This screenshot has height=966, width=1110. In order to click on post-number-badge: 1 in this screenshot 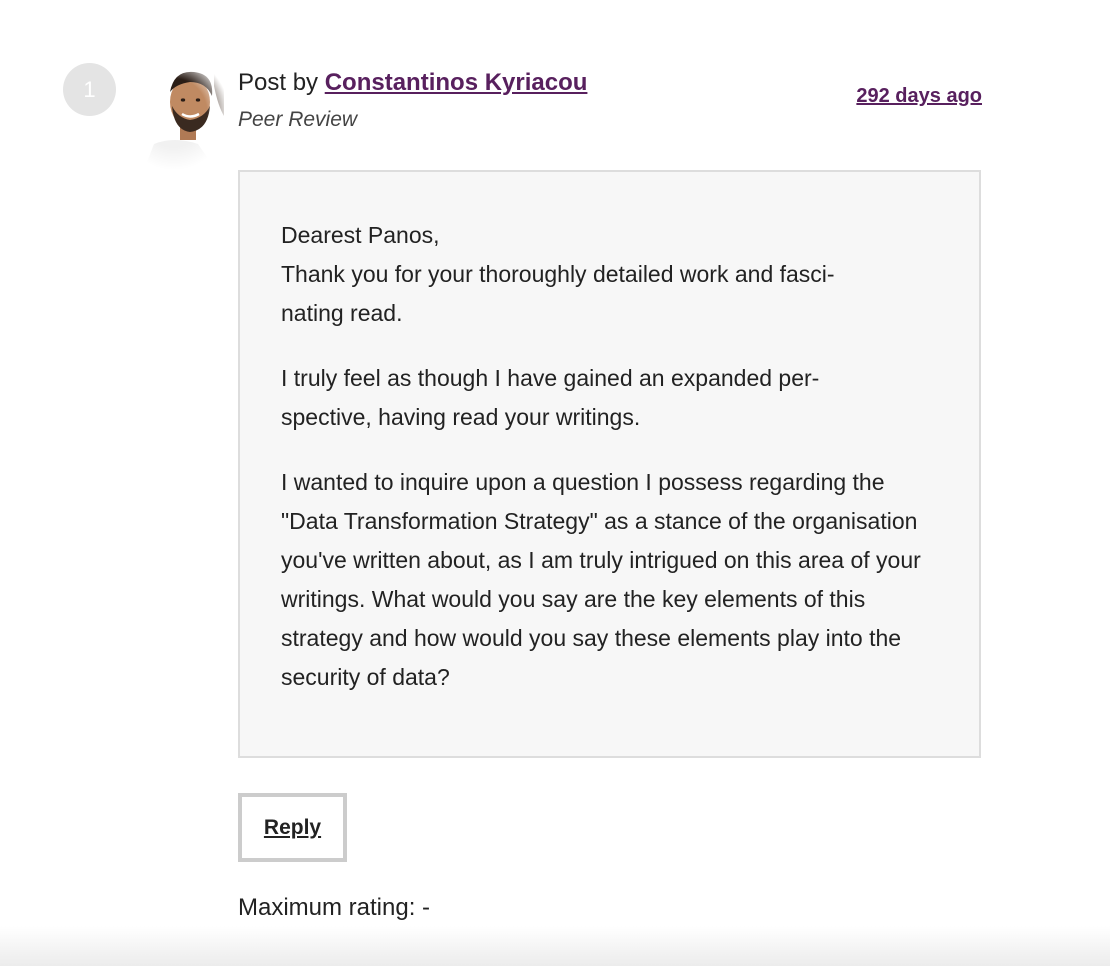, I will do `click(89, 89)`.